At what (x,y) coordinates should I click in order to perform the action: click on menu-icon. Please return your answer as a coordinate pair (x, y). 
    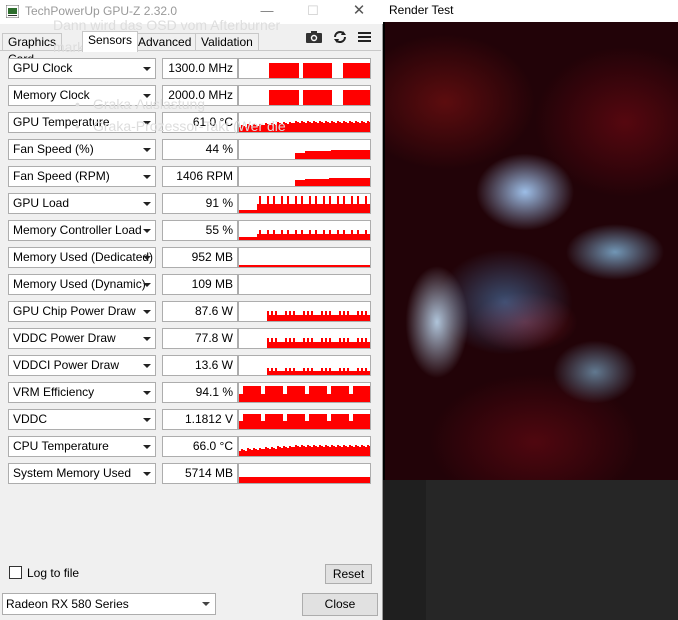
    Looking at the image, I should click on (365, 37).